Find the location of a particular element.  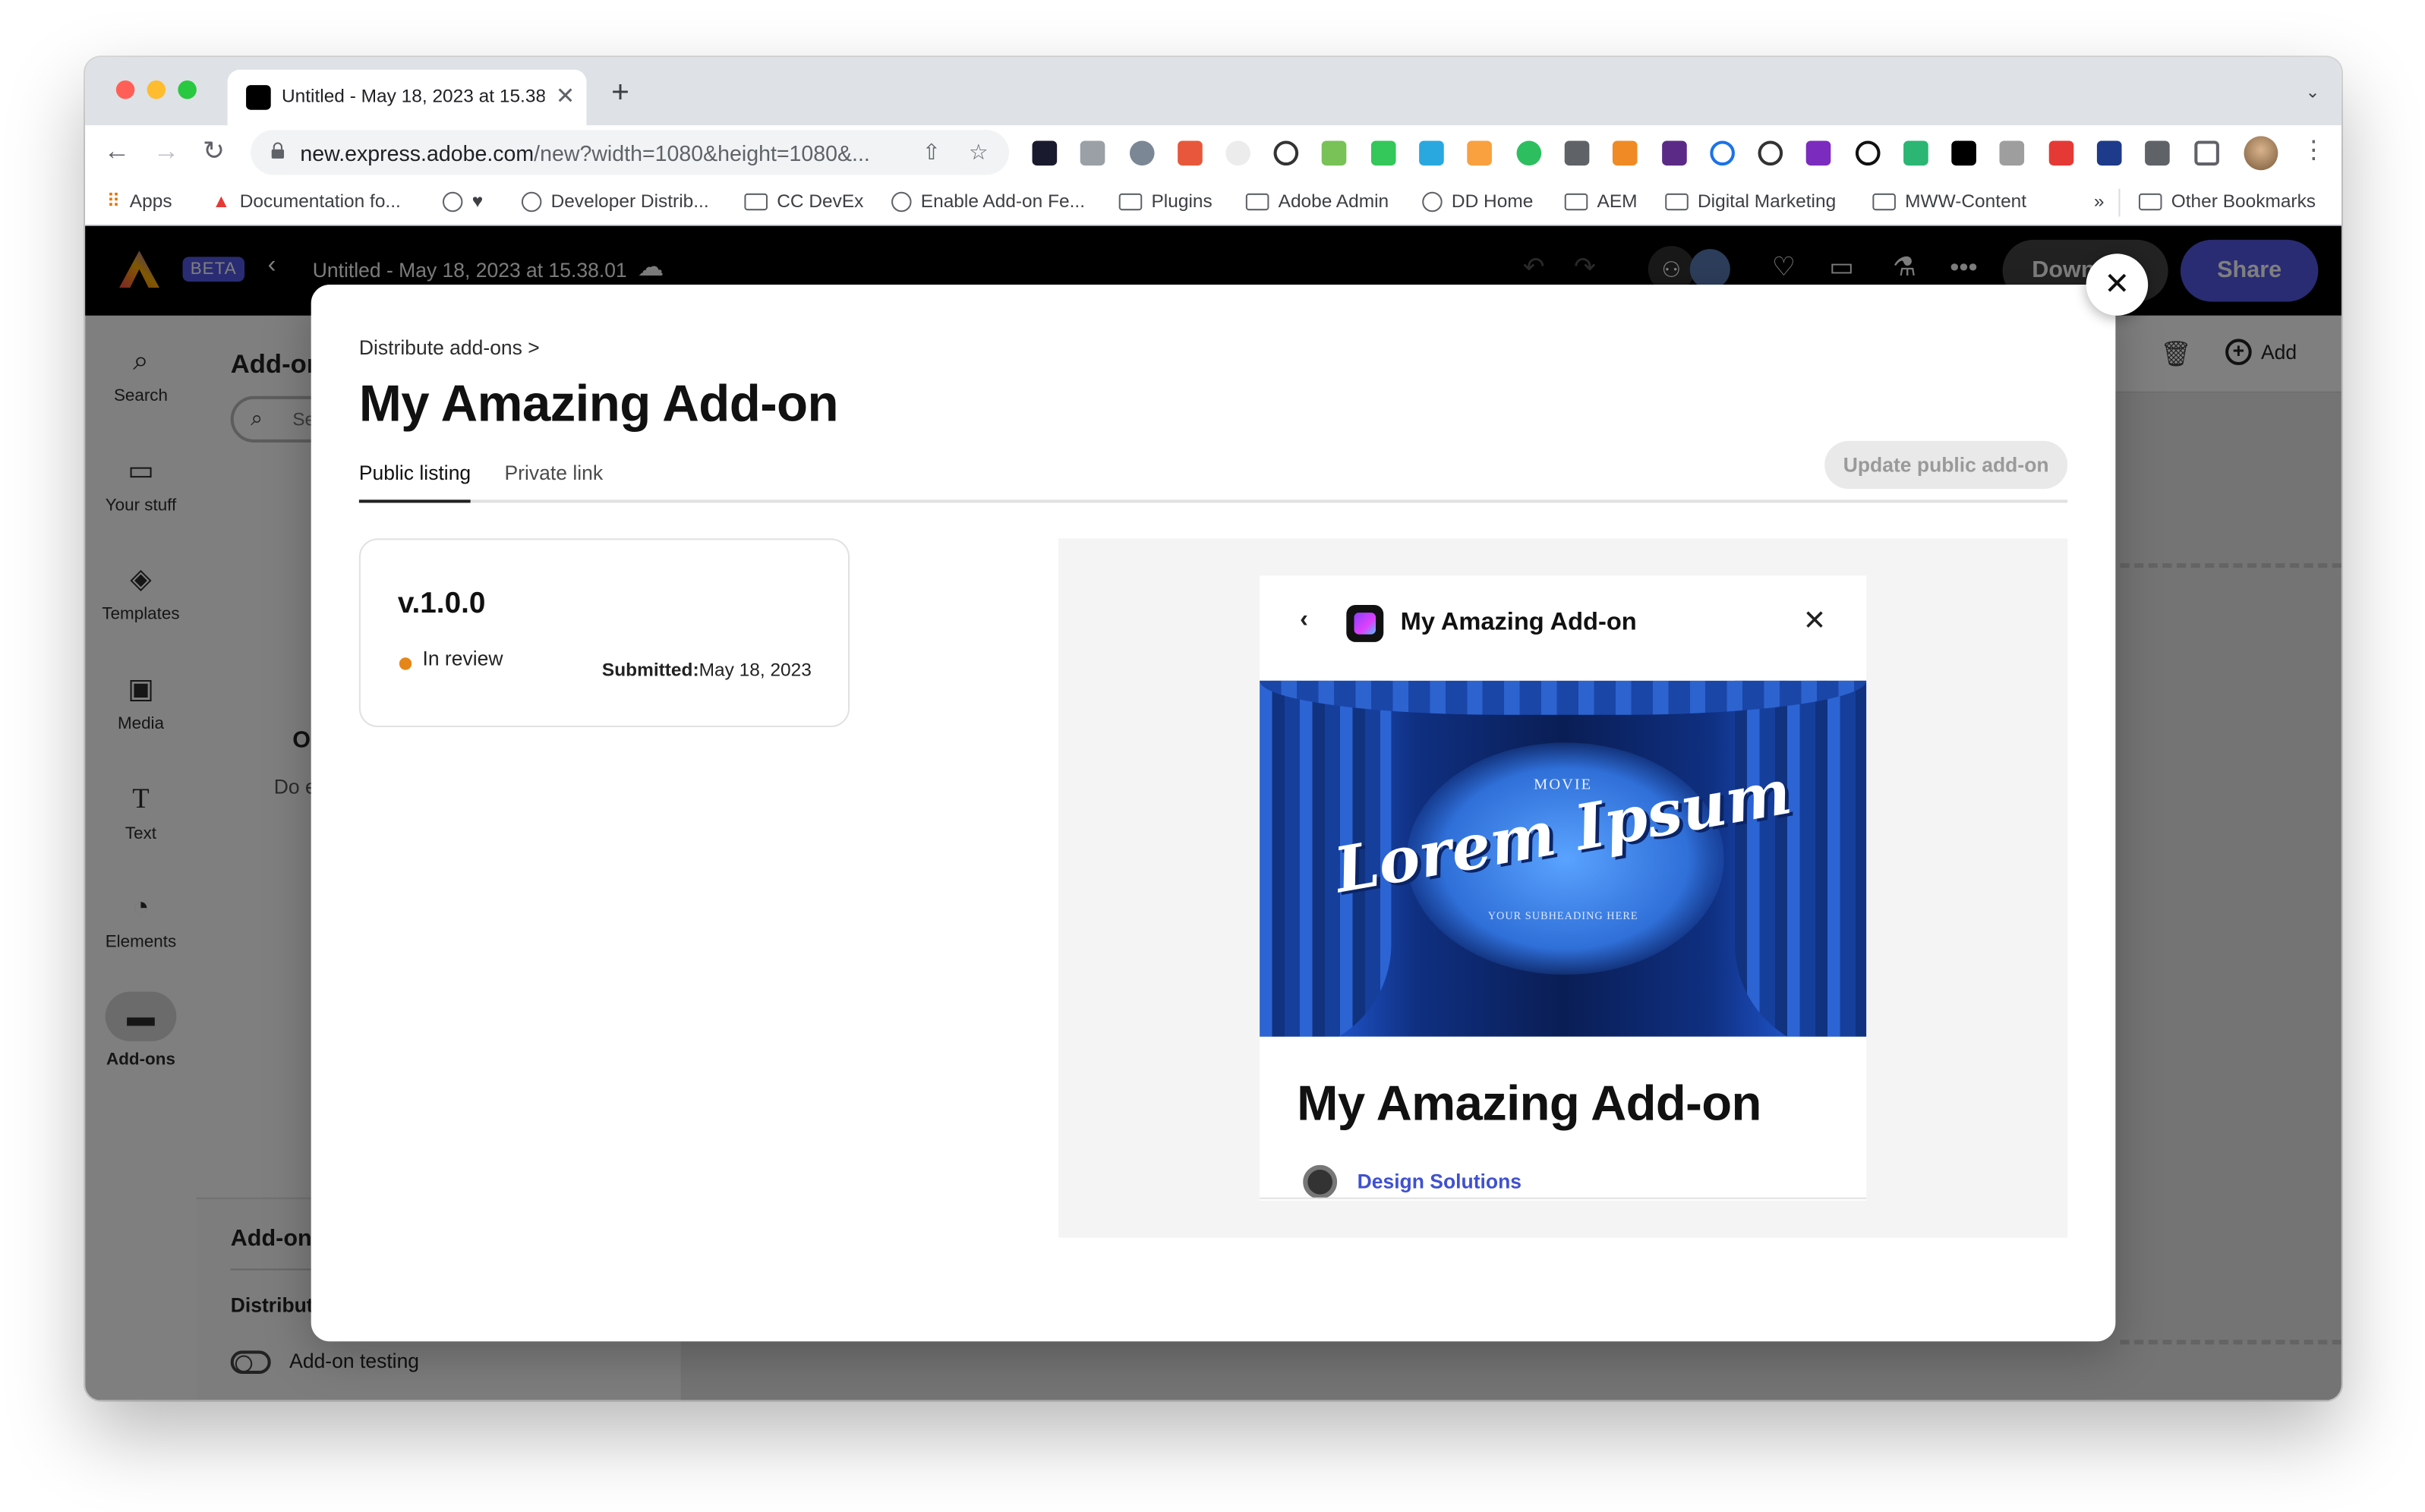

reload-icon: ↻ is located at coordinates (214, 151).